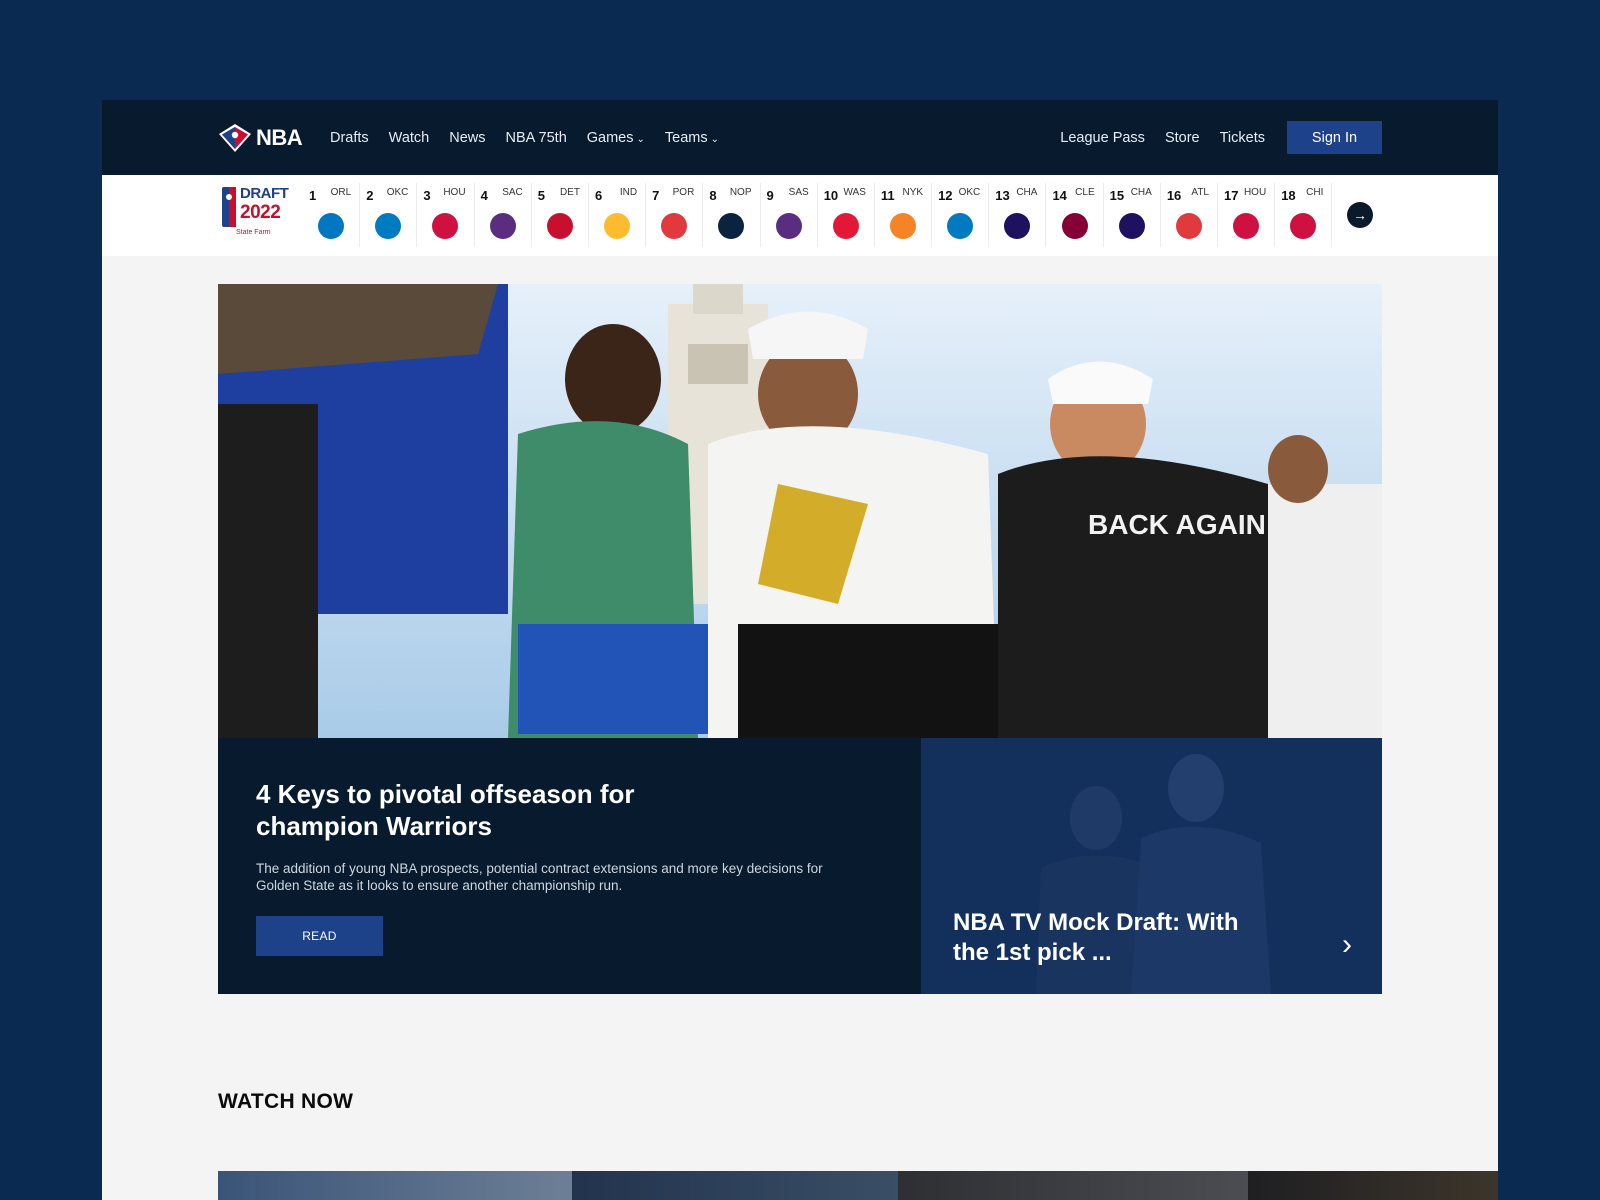  I want to click on draft-pick: 18 CHI, so click(1304, 215).